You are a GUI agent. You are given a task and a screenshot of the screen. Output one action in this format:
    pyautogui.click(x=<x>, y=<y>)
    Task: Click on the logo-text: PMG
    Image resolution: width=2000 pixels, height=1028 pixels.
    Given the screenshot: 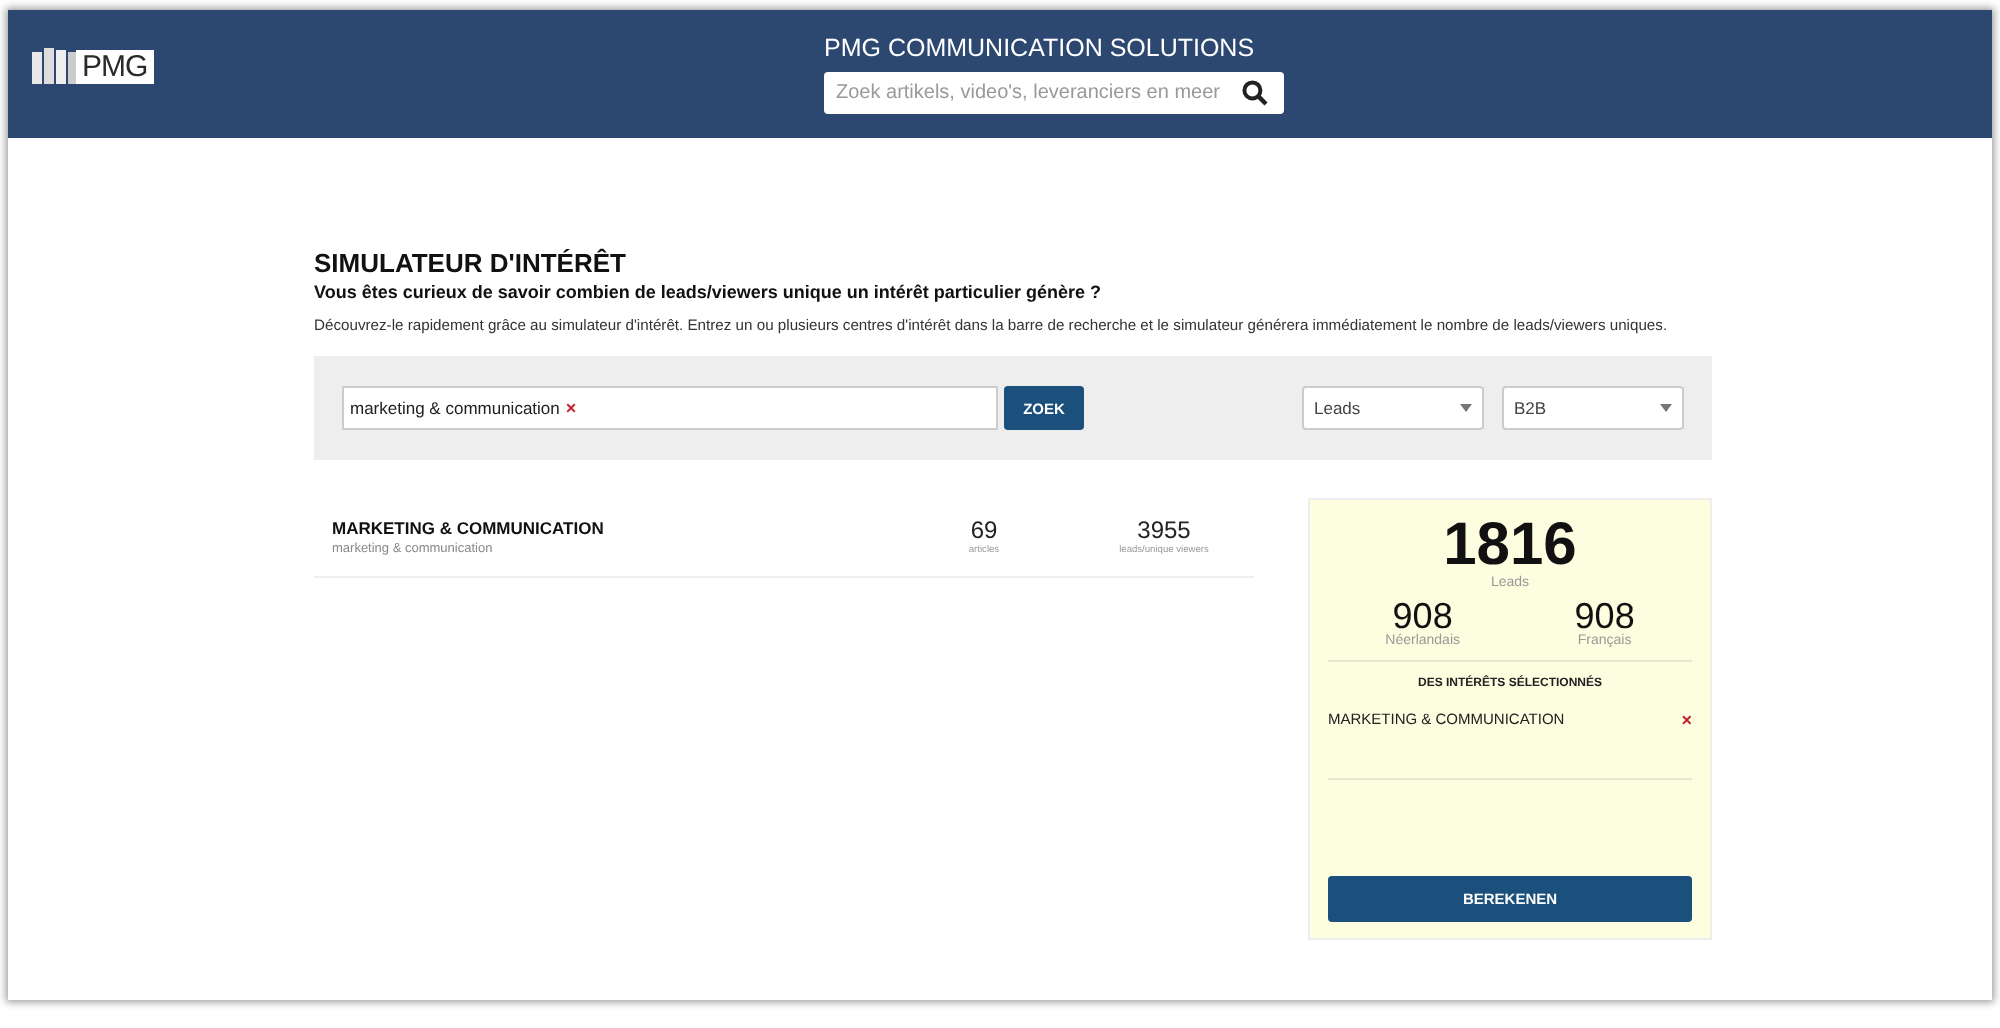 What is the action you would take?
    pyautogui.click(x=115, y=66)
    